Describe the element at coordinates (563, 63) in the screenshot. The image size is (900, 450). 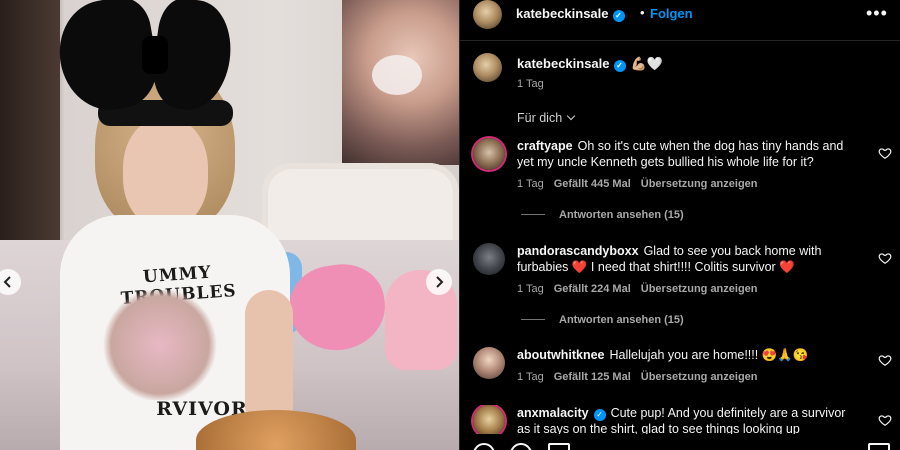
I see `caption-username: katebeckinsale` at that location.